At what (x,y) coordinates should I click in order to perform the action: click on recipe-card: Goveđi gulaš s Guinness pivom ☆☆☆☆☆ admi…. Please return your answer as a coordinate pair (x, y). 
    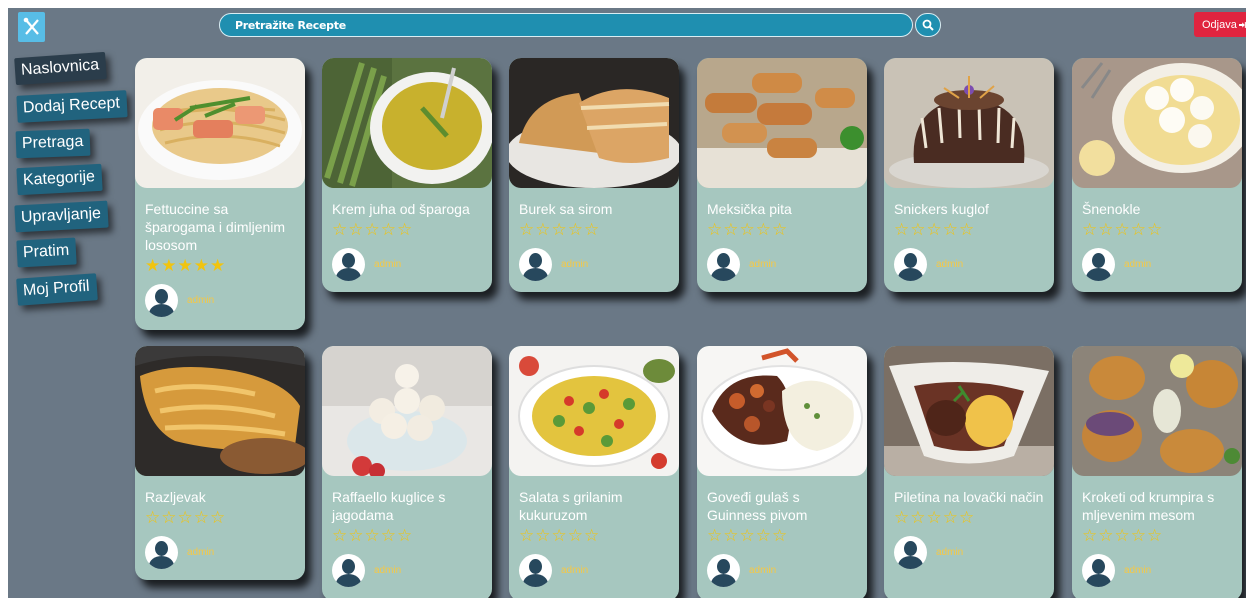
    Looking at the image, I should click on (782, 472).